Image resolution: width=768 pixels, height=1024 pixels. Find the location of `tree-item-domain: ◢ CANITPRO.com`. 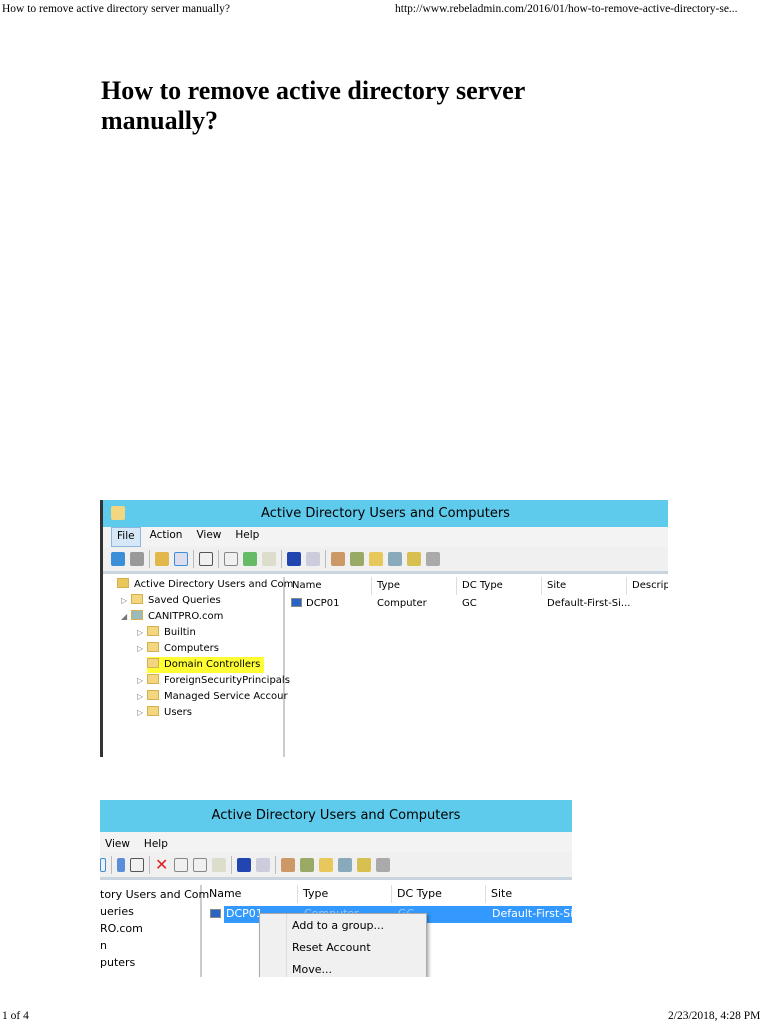

tree-item-domain: ◢ CANITPRO.com is located at coordinates (172, 617).